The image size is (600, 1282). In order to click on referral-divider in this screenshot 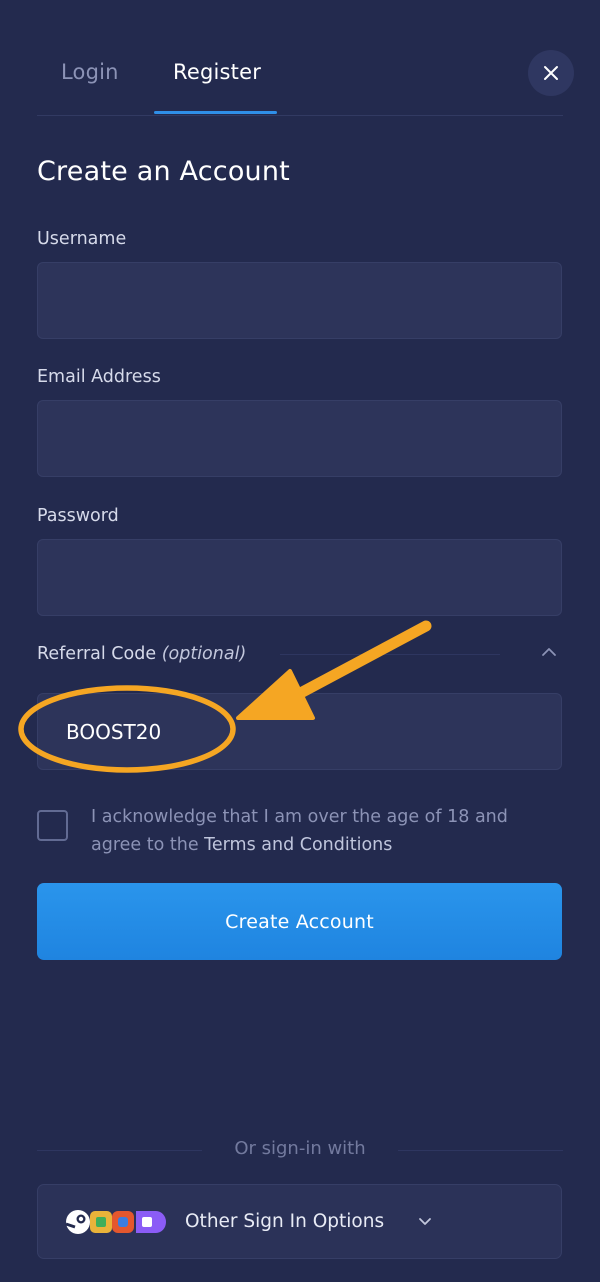, I will do `click(390, 654)`.